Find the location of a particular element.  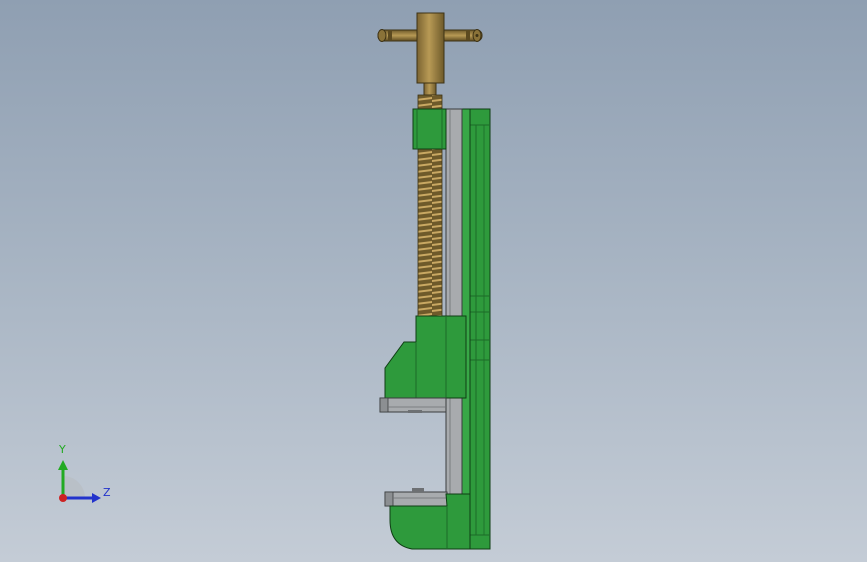

screw-nut-block is located at coordinates (429, 129).